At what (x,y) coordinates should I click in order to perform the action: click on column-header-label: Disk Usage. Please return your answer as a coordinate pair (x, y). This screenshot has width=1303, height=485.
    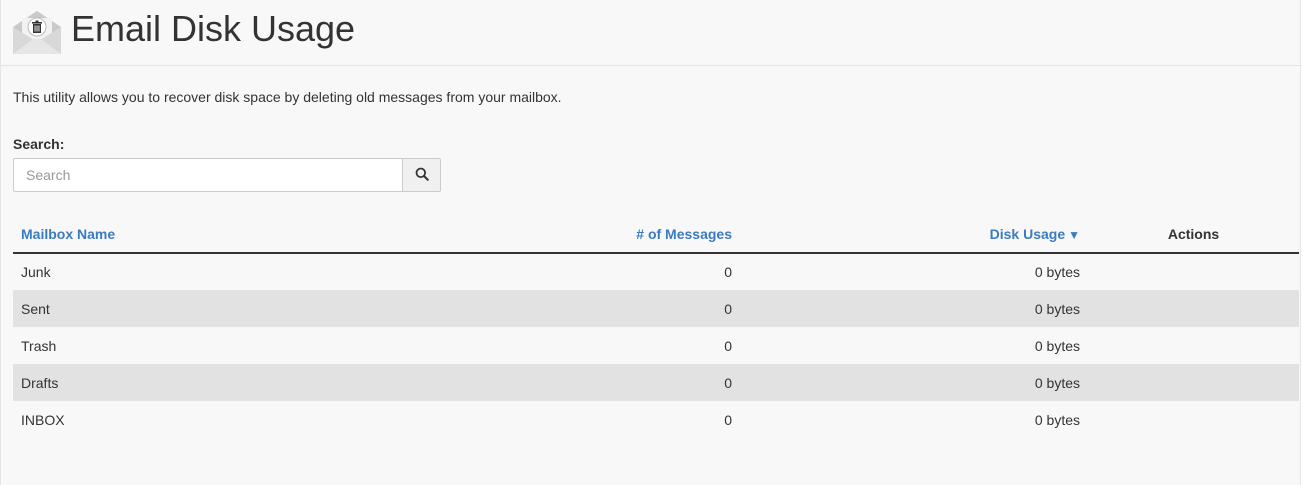
    Looking at the image, I should click on (1027, 234).